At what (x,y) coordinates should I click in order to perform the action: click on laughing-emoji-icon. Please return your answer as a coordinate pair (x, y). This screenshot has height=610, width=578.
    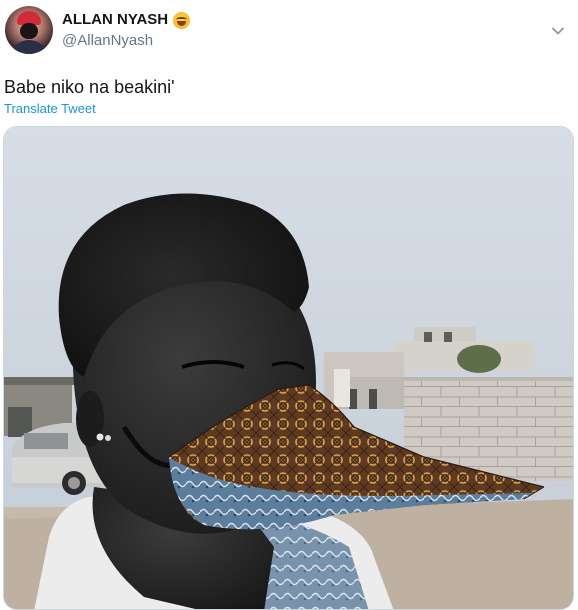
    Looking at the image, I should click on (182, 20).